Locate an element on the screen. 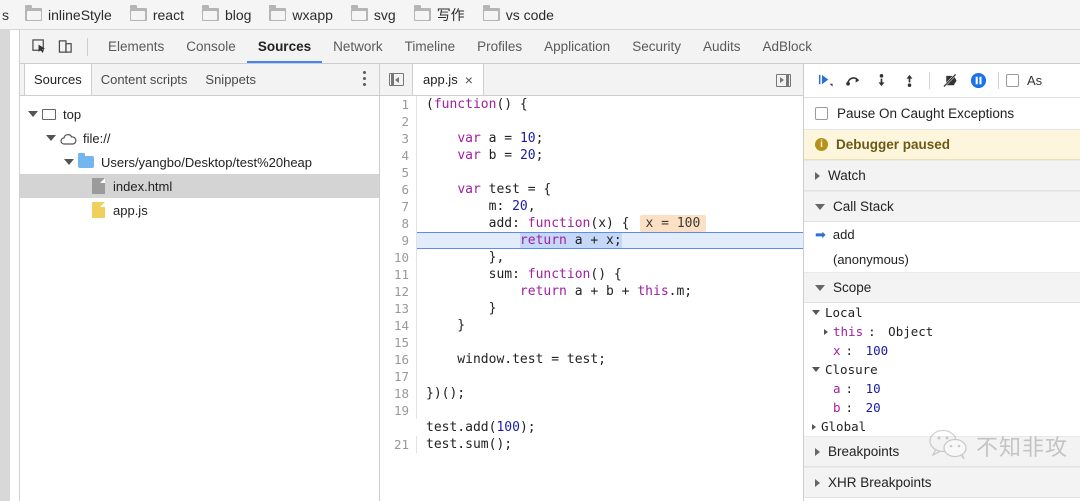  line-content: } is located at coordinates (446, 325).